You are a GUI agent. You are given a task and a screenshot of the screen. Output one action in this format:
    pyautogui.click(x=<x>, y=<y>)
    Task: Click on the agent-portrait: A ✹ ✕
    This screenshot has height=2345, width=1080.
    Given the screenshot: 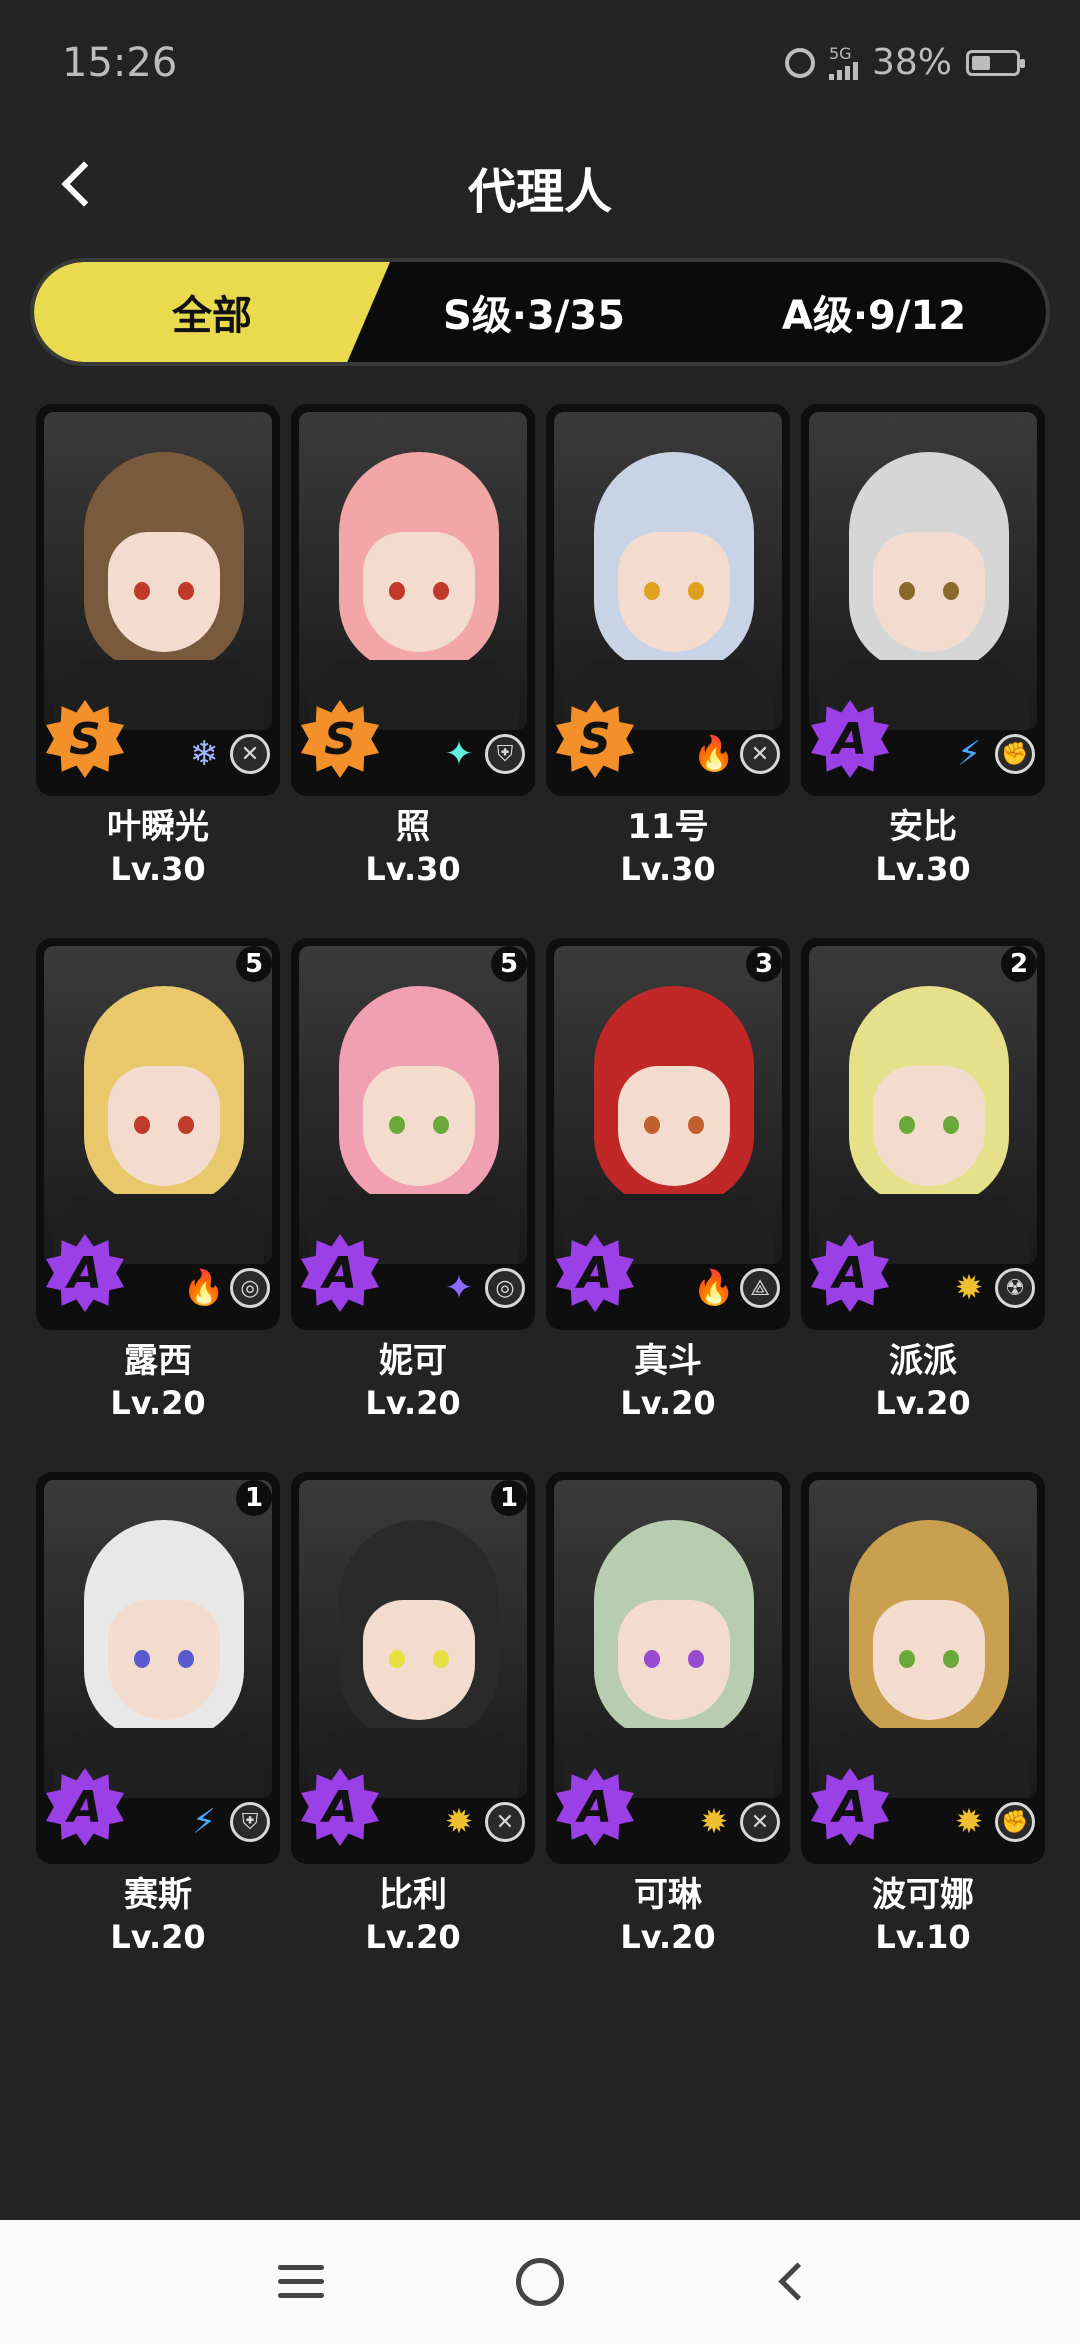 What is the action you would take?
    pyautogui.click(x=668, y=1668)
    